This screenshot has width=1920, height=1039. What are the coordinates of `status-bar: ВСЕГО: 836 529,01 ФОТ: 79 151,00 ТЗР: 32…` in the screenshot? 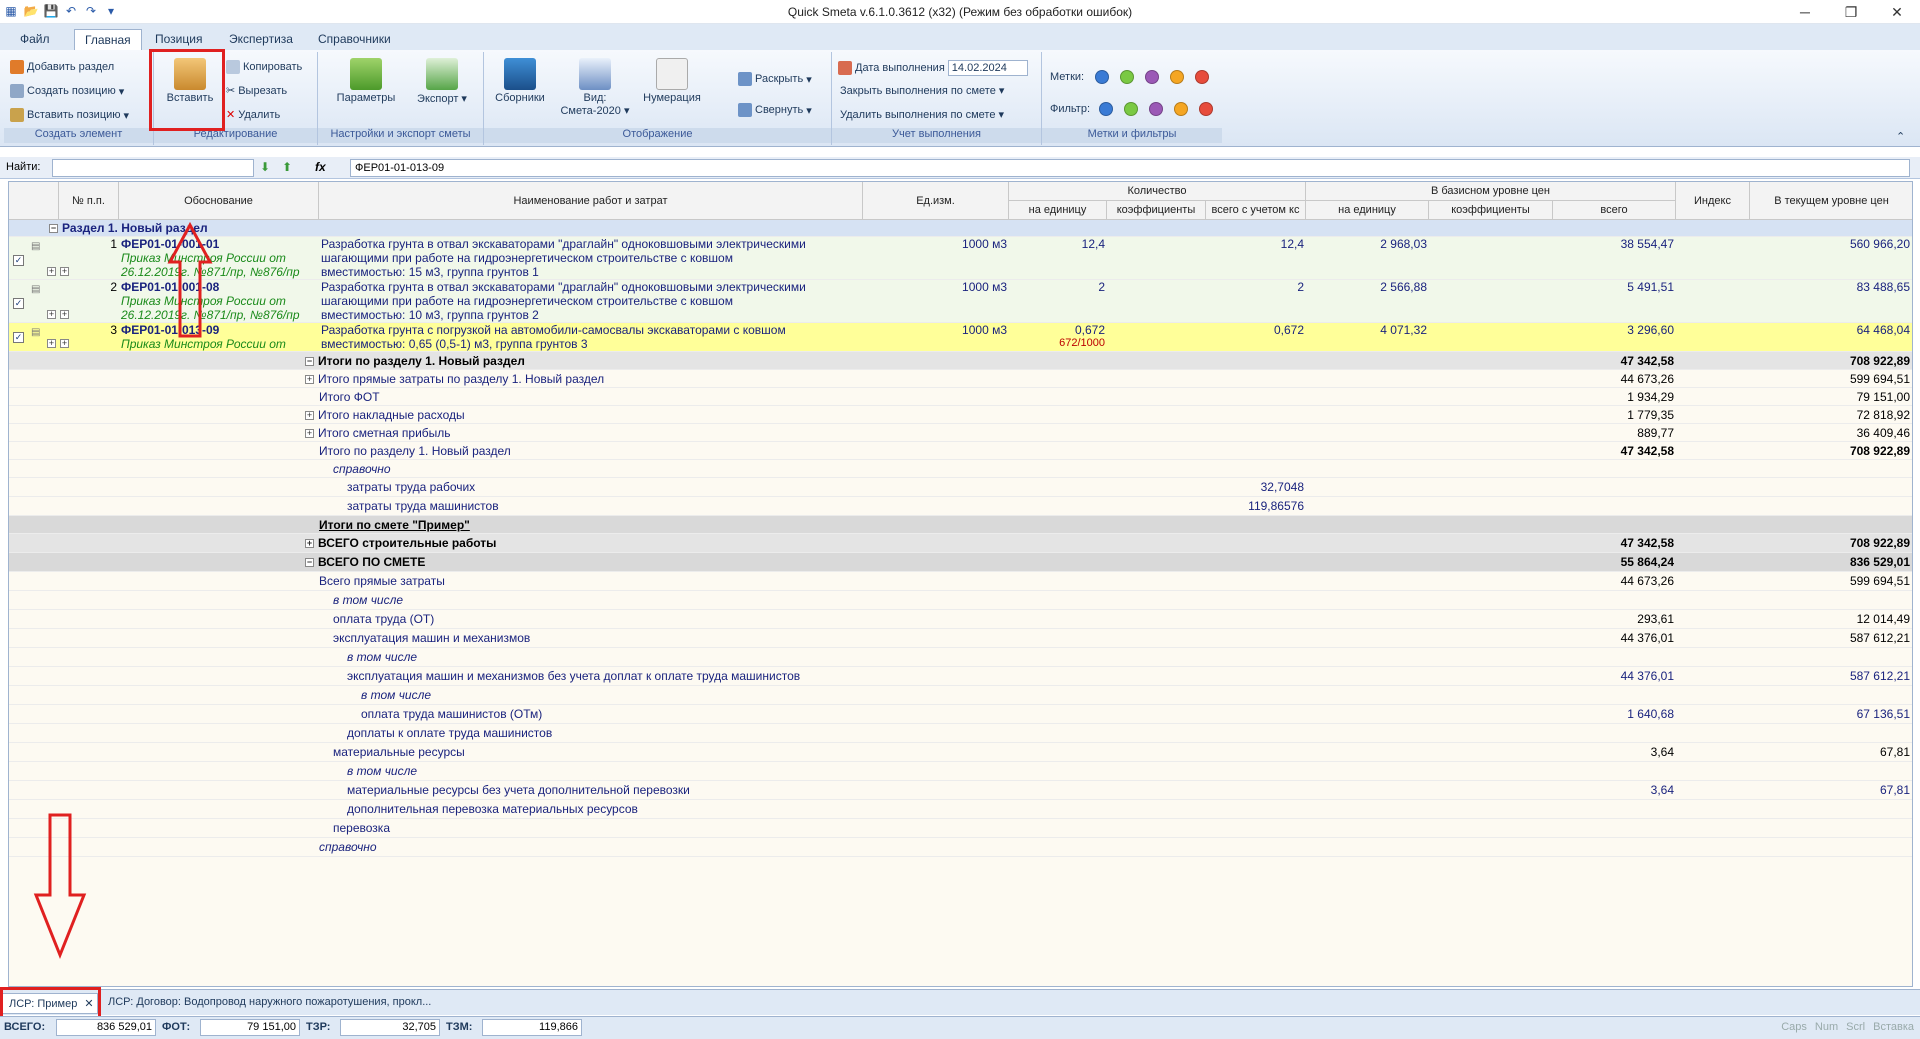 It's located at (960, 1027).